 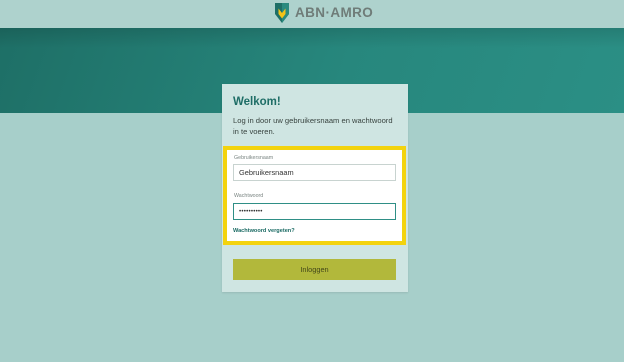 What do you see at coordinates (314, 211) in the screenshot?
I see `password-input` at bounding box center [314, 211].